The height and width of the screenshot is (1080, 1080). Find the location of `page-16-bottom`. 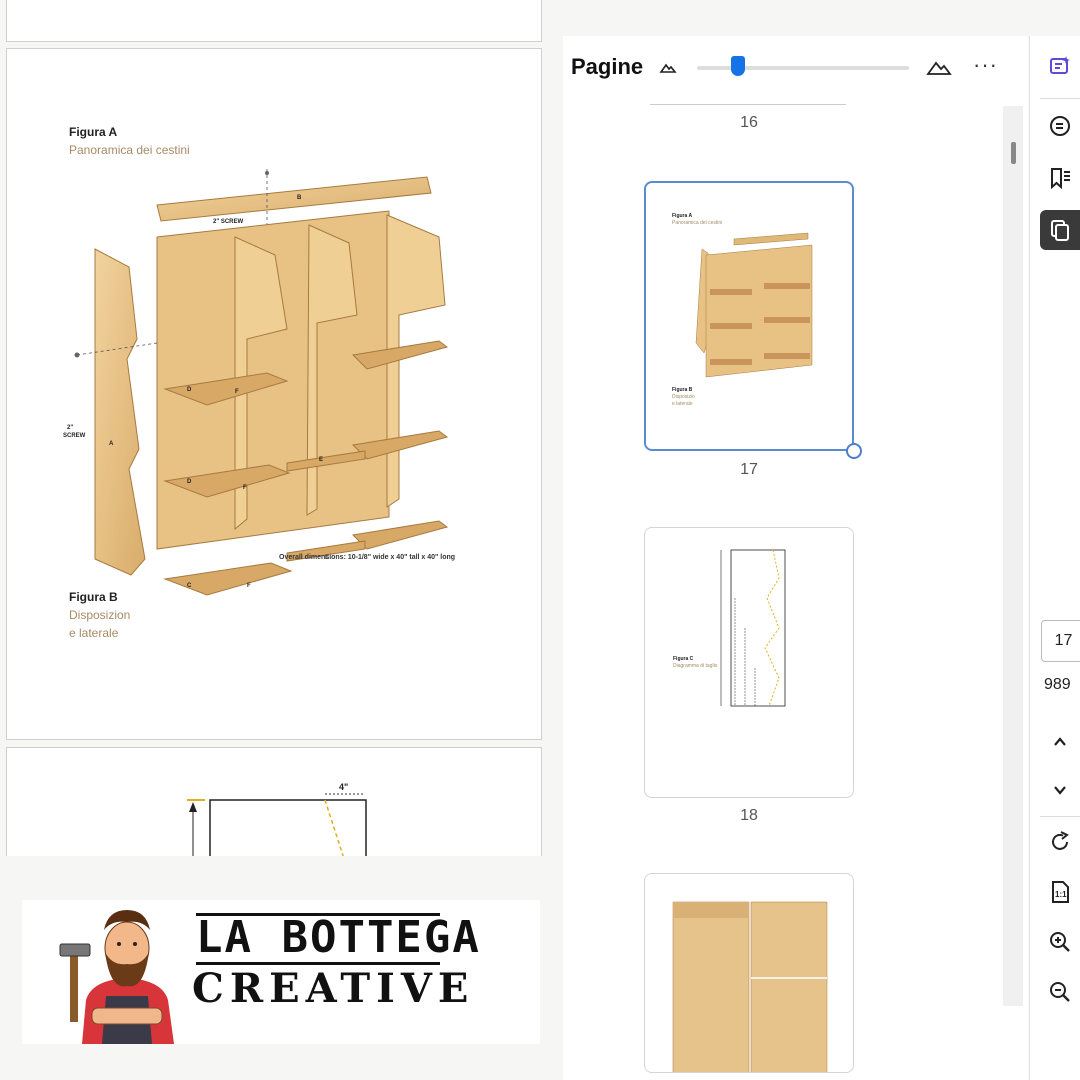

page-16-bottom is located at coordinates (274, 21).